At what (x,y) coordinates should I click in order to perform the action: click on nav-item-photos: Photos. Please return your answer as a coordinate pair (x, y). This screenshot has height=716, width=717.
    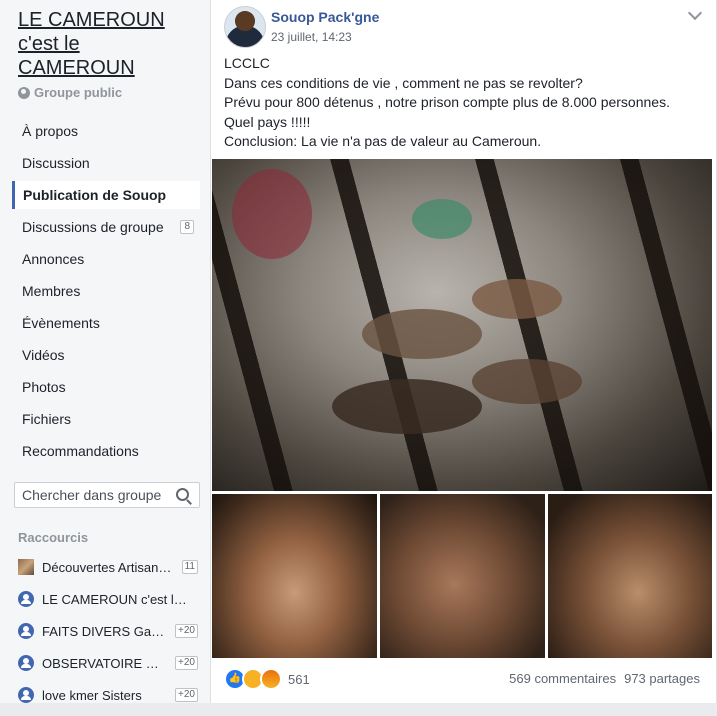
    Looking at the image, I should click on (106, 387).